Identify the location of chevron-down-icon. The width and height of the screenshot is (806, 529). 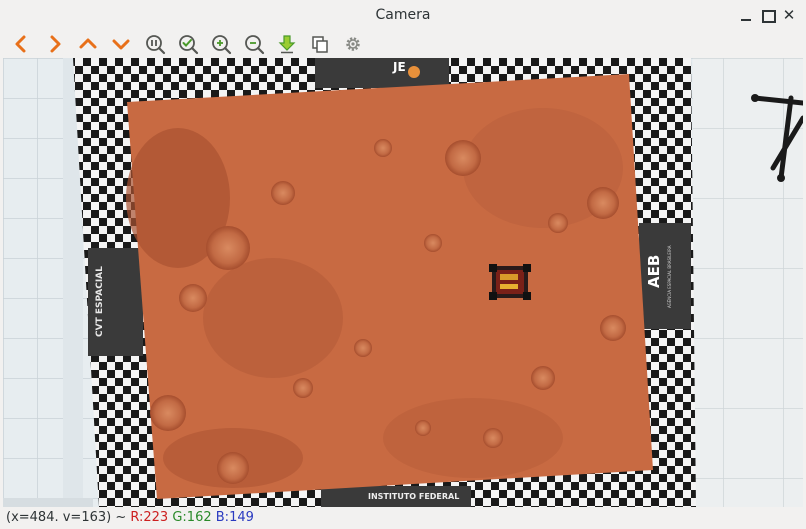
(121, 44).